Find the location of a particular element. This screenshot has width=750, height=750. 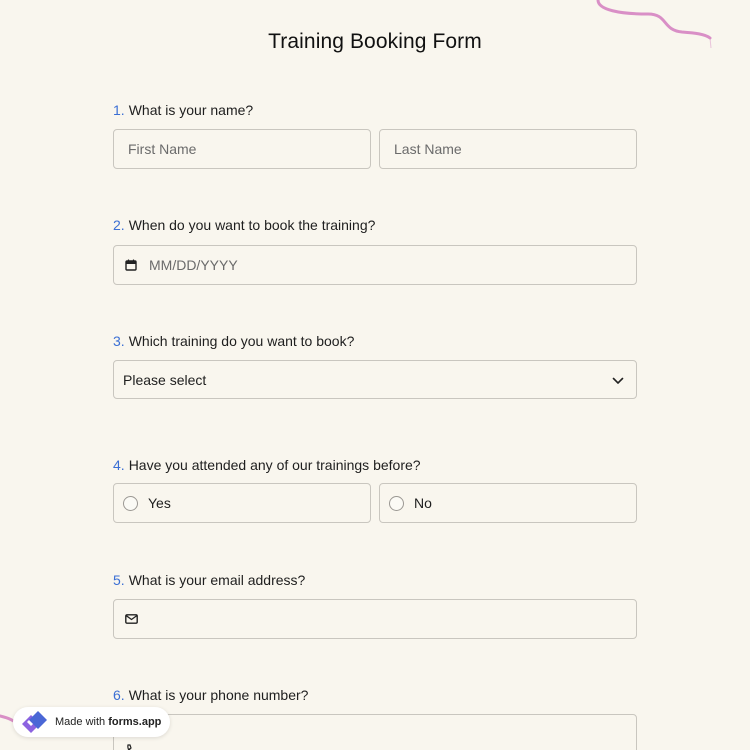

question-label: 6. What is your phone number? is located at coordinates (375, 695).